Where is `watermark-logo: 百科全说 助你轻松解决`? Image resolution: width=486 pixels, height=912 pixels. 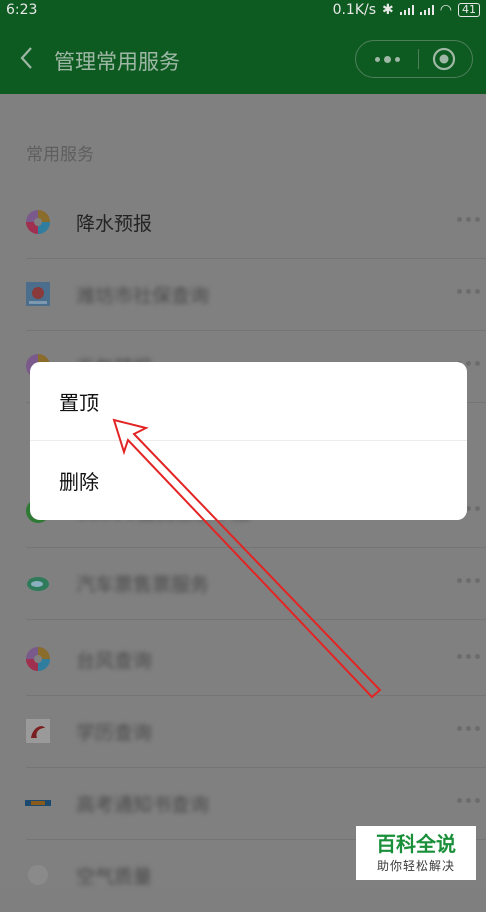
watermark-logo: 百科全说 助你轻松解决 is located at coordinates (416, 853).